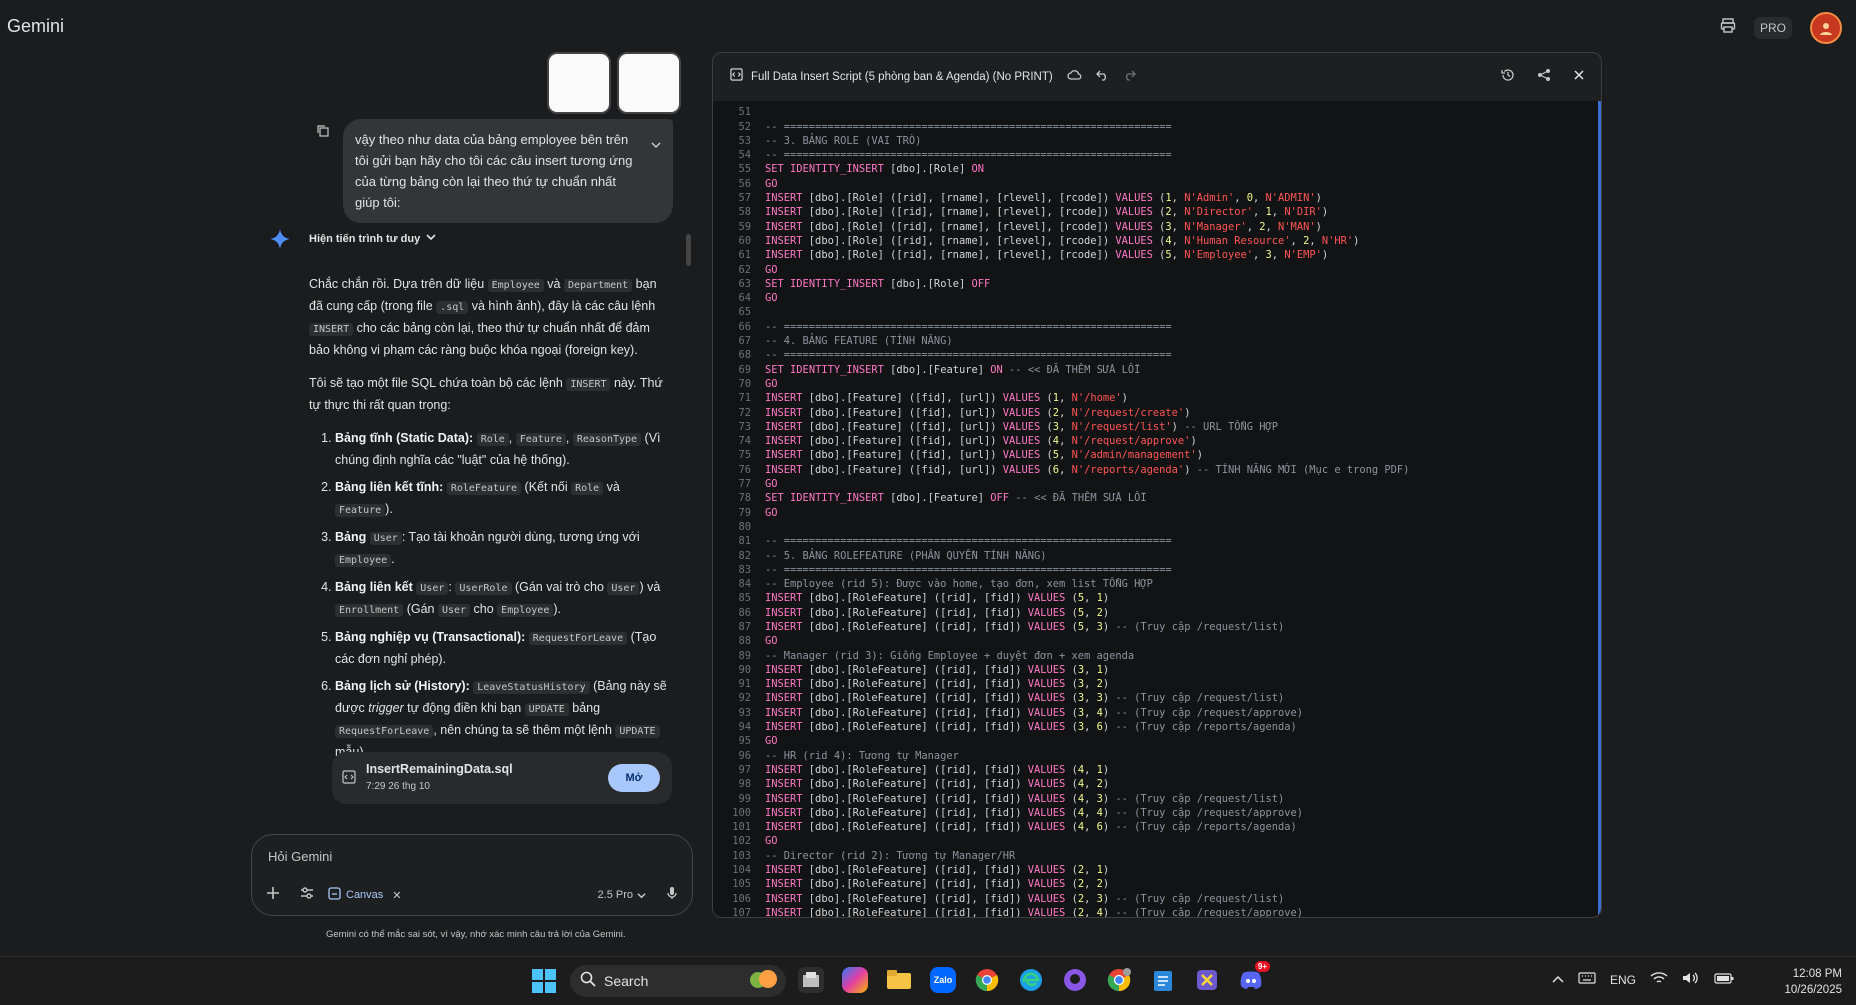 The width and height of the screenshot is (1856, 1005). I want to click on chevron-down-icon, so click(656, 145).